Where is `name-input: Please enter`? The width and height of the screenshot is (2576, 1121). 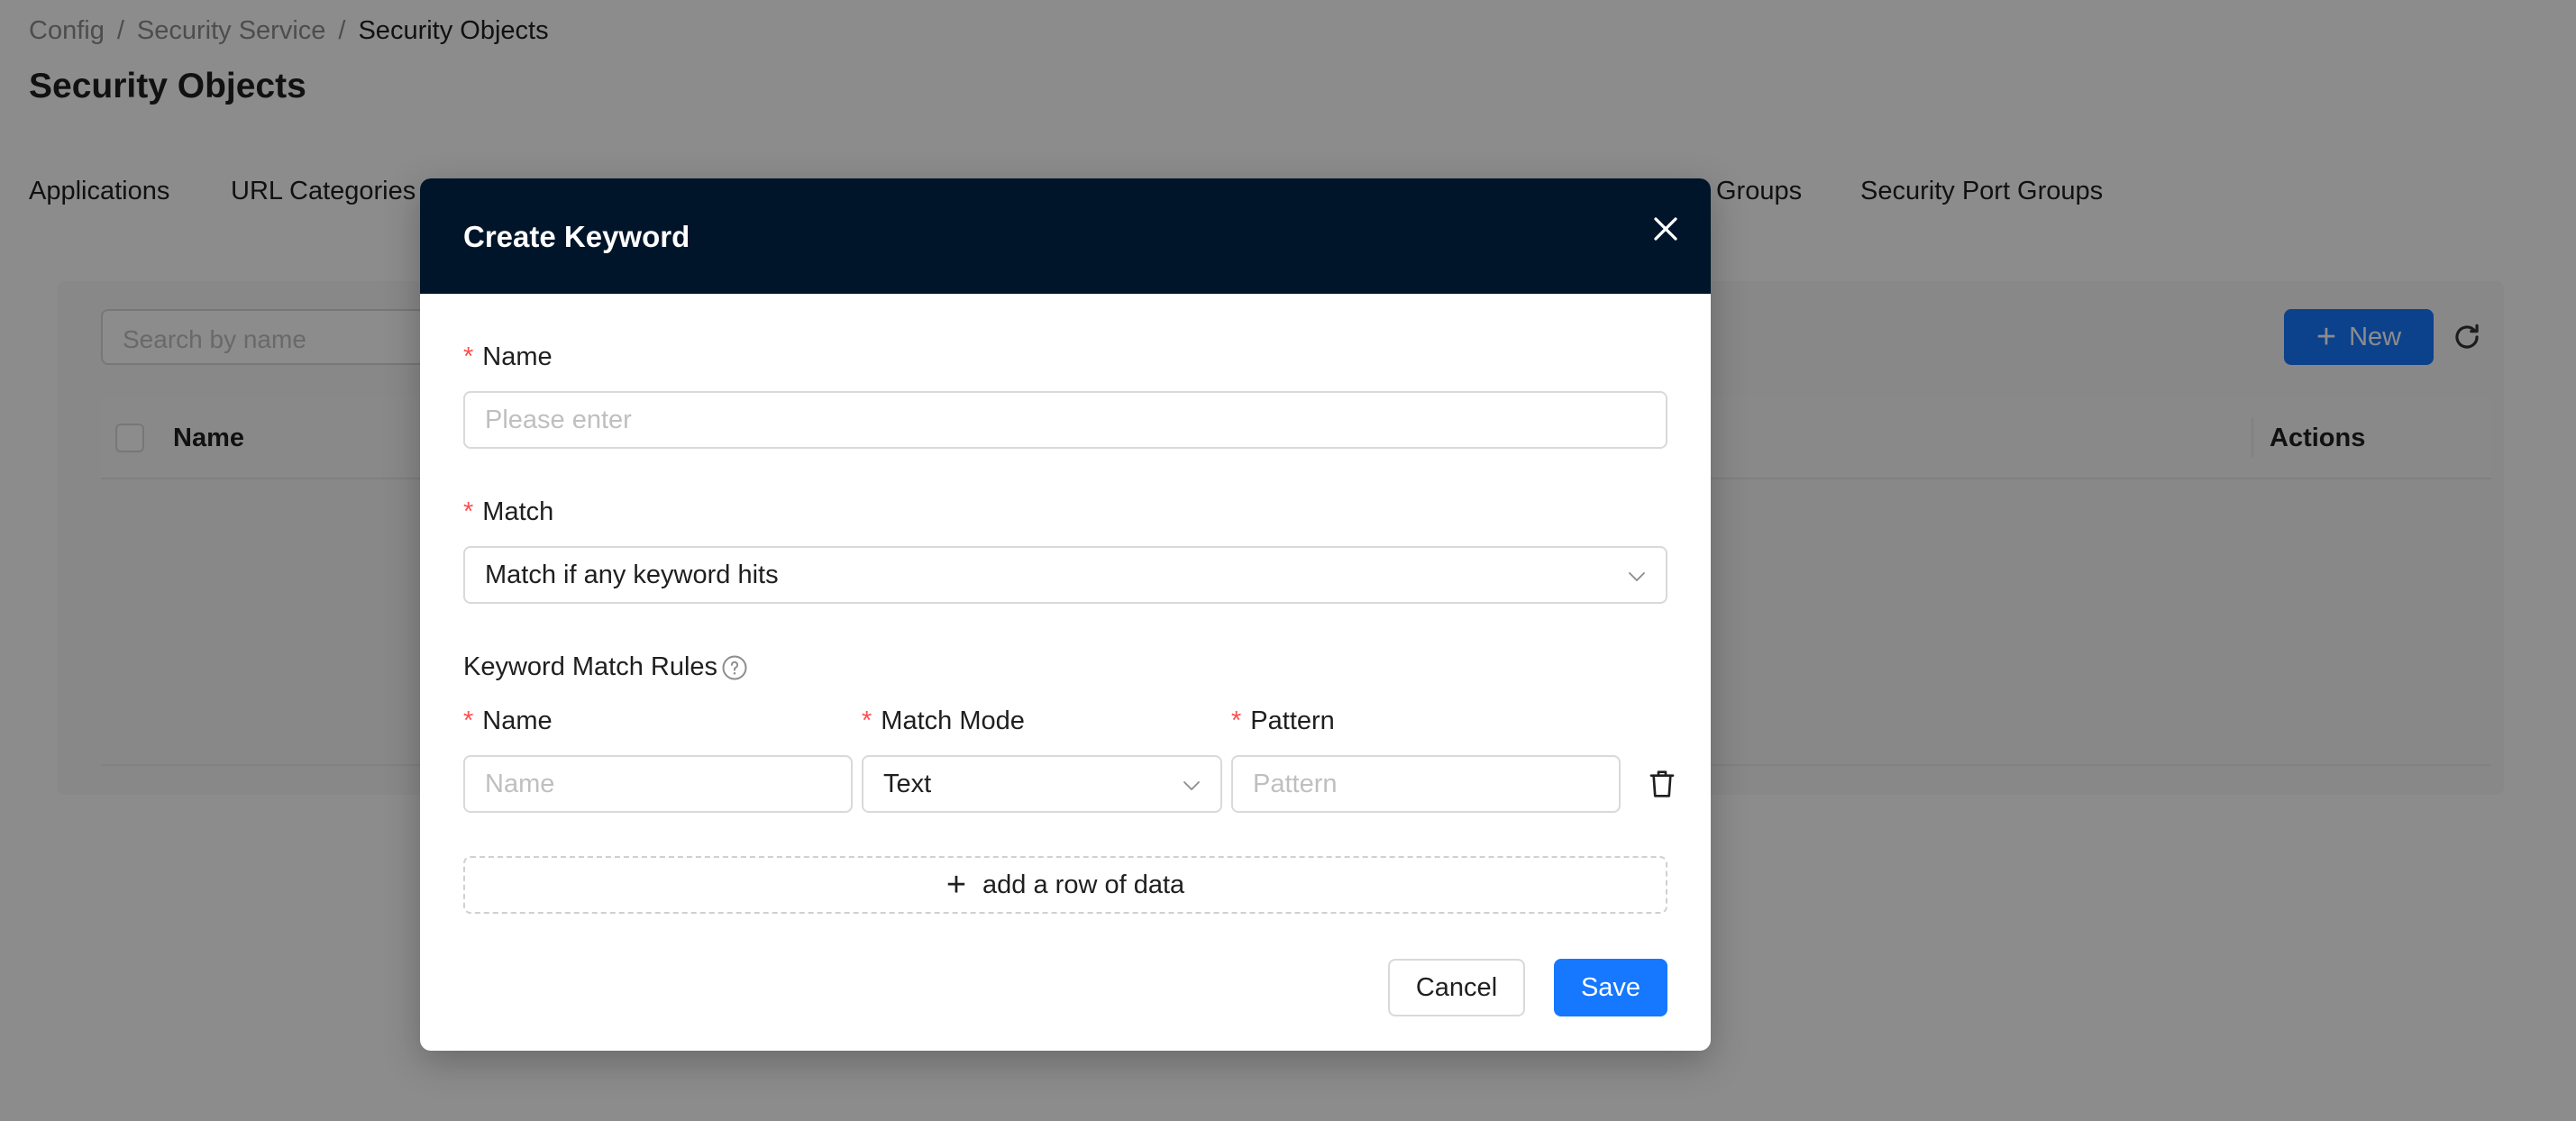 name-input: Please enter is located at coordinates (1065, 420).